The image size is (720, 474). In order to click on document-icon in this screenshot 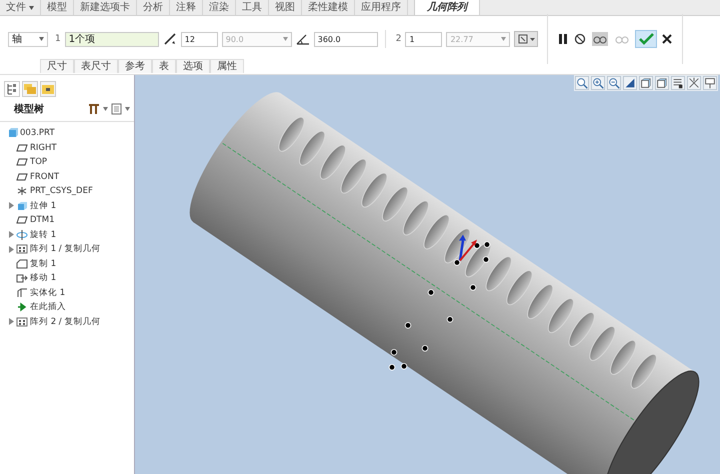, I will do `click(116, 109)`.